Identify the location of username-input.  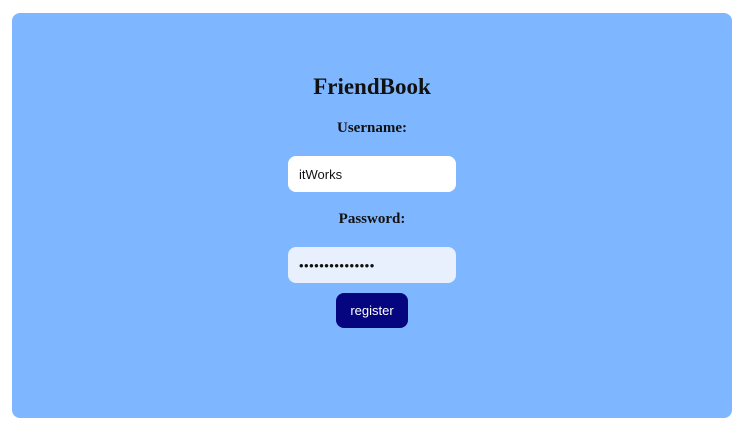
(372, 174).